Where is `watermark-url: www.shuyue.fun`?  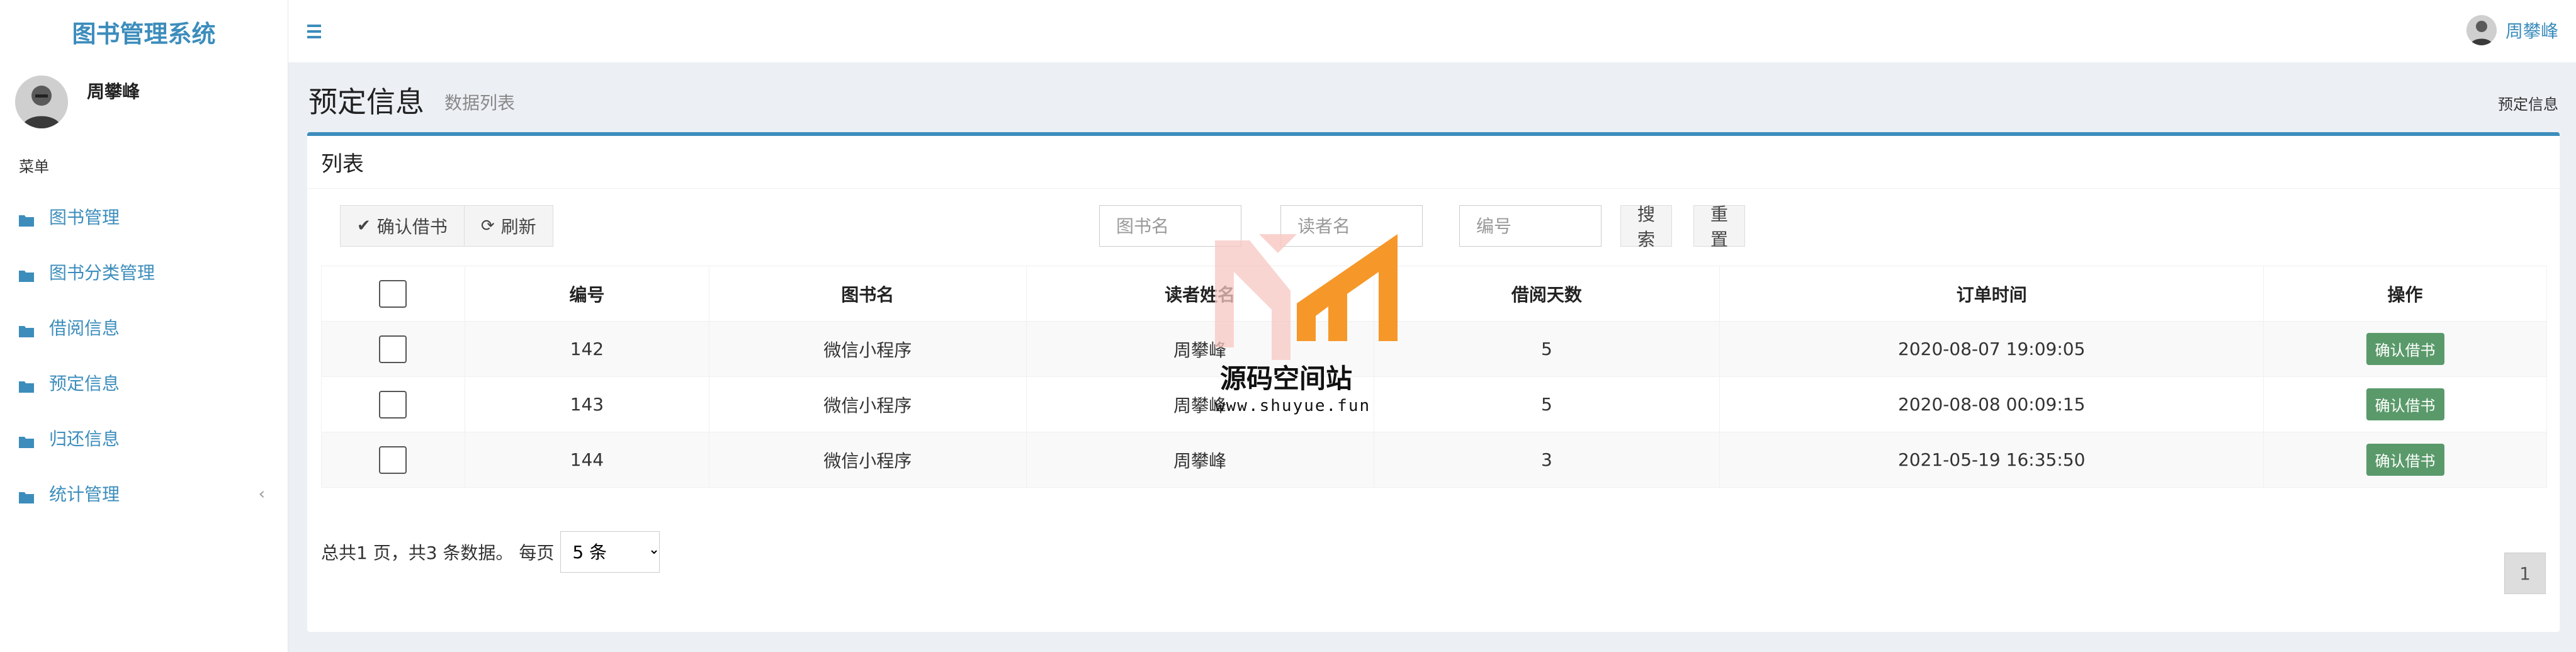 watermark-url: www.shuyue.fun is located at coordinates (1293, 405).